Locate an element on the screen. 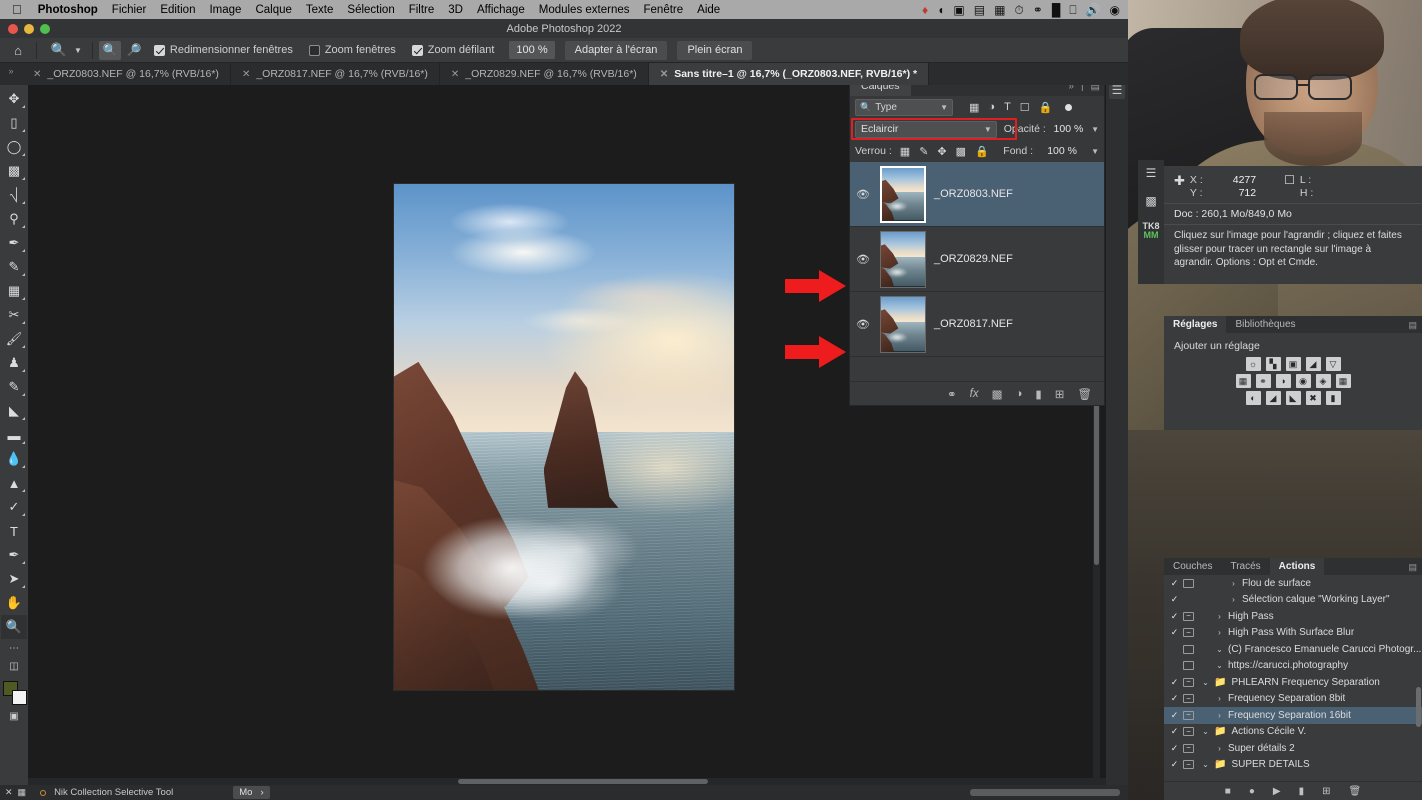 This screenshot has height=800, width=1422. default-colors-icon: ◫ is located at coordinates (14, 666).